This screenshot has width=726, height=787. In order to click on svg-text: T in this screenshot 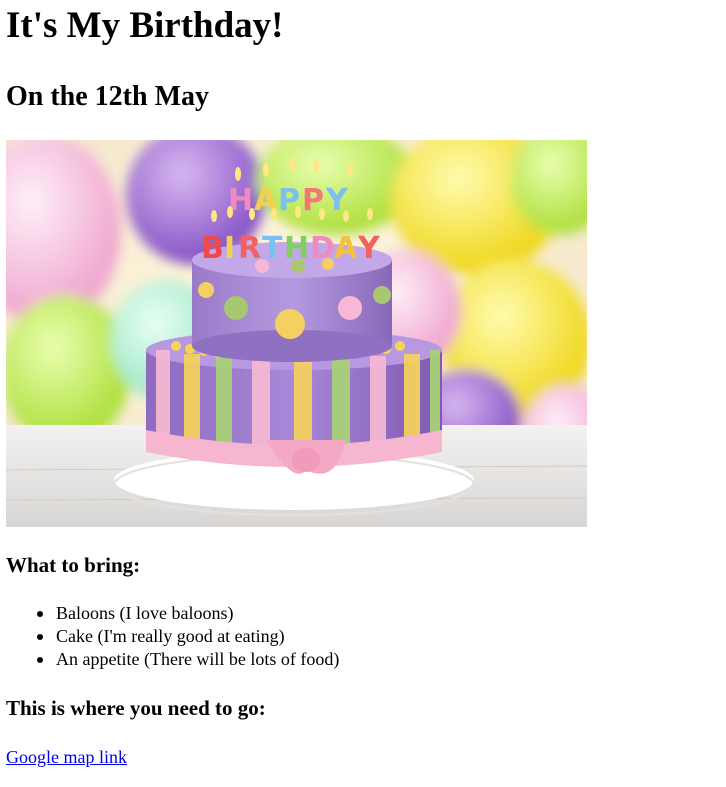, I will do `click(272, 248)`.